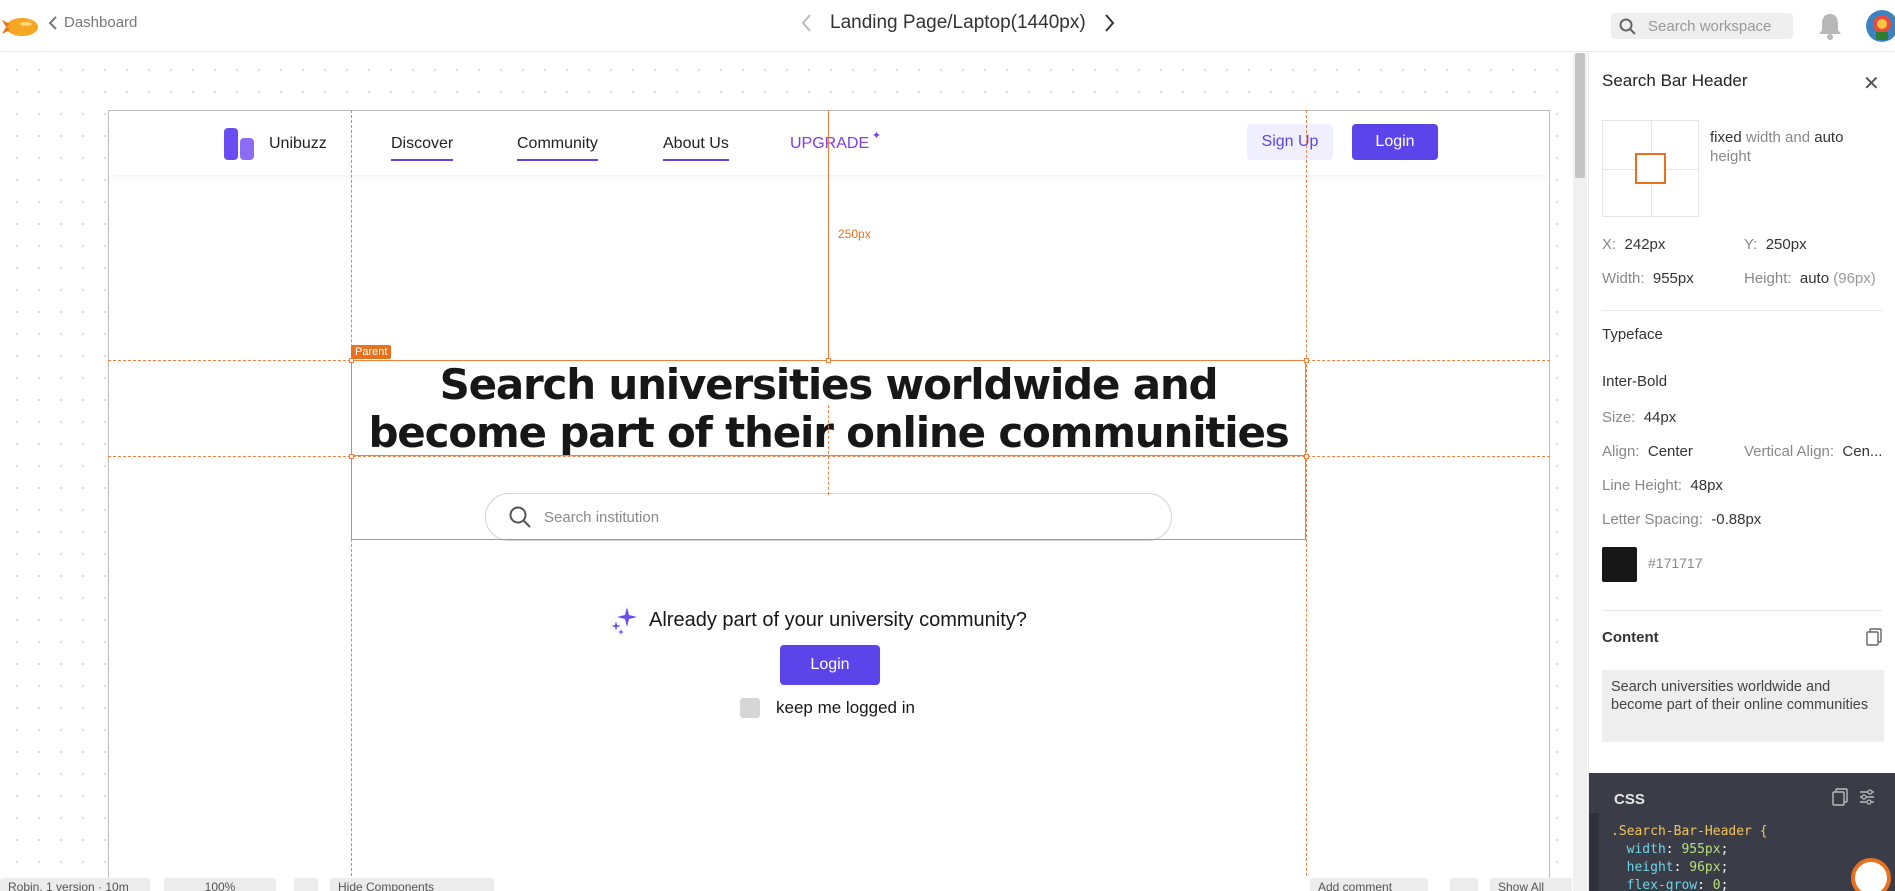 This screenshot has height=891, width=1895. Describe the element at coordinates (1710, 26) in the screenshot. I see `workspace-search-placeholder: Search workspace` at that location.